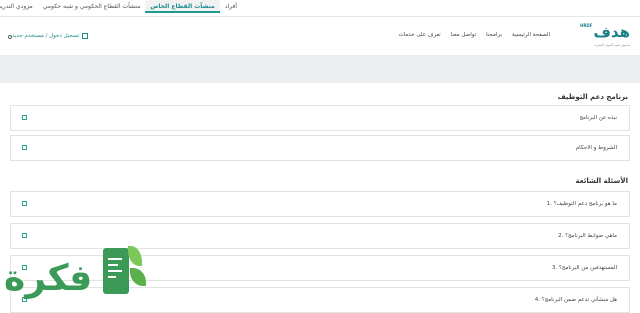  I want to click on faq-section-title: الأسئلة الشائعة, so click(602, 181).